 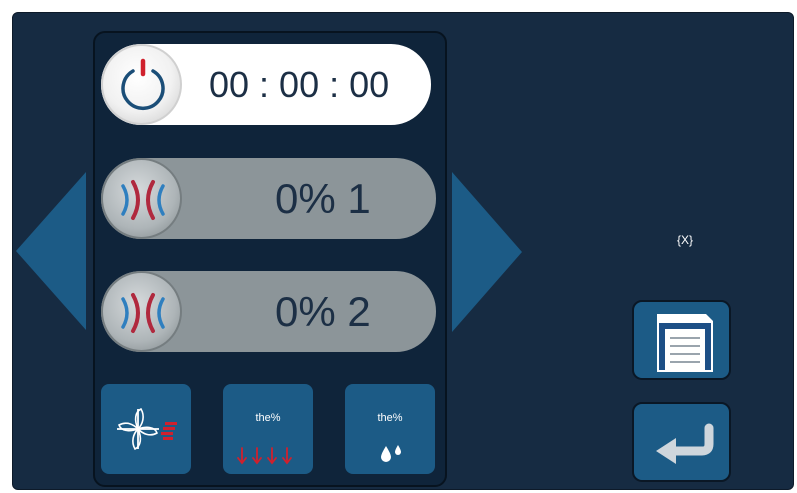 I want to click on heat-zone-2-value: 0% 2, so click(x=323, y=311).